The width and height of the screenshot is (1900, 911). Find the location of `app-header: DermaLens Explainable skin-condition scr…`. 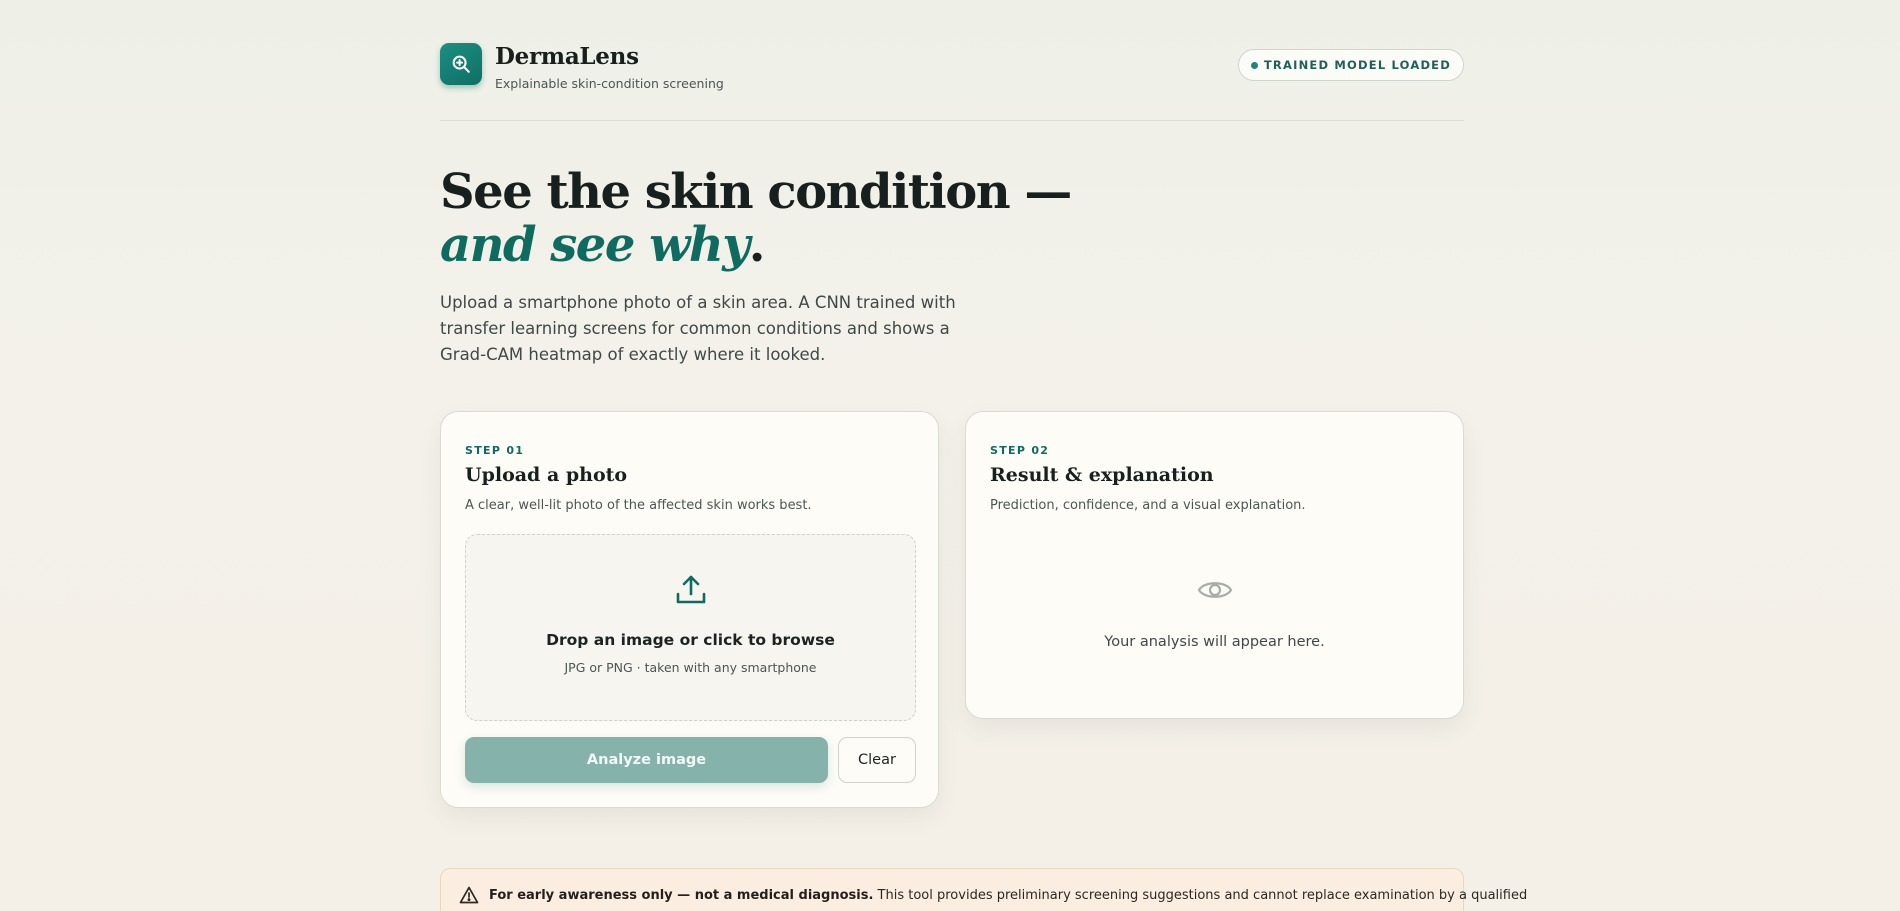

app-header: DermaLens Explainable skin-condition scr… is located at coordinates (952, 82).